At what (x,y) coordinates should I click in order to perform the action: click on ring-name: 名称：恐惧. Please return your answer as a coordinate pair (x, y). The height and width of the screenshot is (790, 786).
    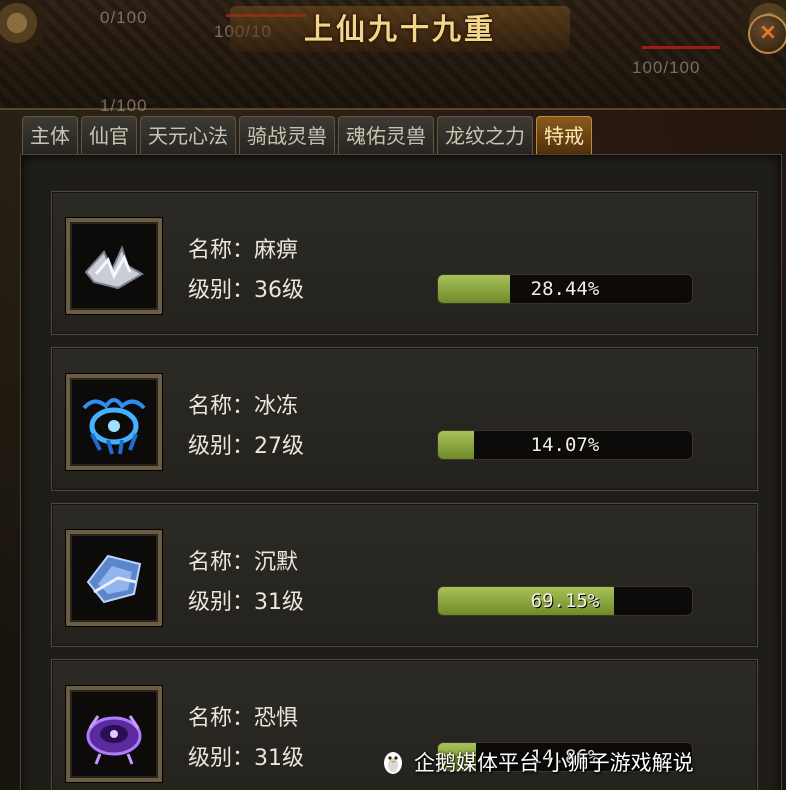
    Looking at the image, I should click on (243, 718).